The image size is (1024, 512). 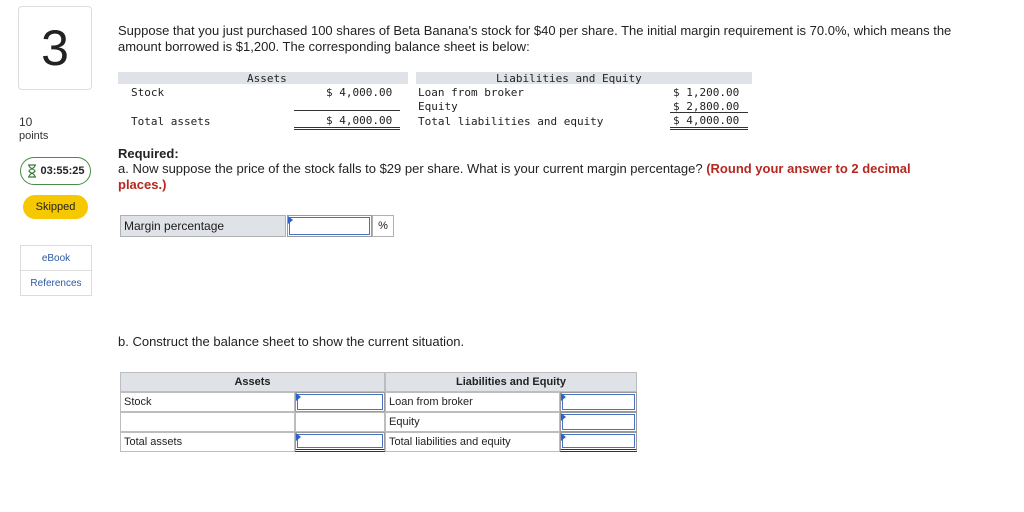 I want to click on points-label: points, so click(x=34, y=136).